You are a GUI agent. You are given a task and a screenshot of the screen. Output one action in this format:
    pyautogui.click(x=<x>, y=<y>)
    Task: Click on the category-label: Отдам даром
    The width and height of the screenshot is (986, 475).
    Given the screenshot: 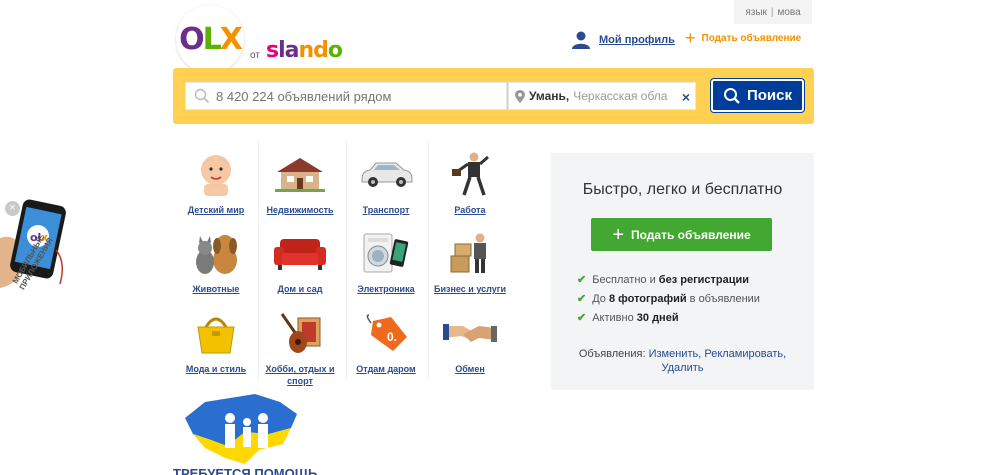 What is the action you would take?
    pyautogui.click(x=386, y=369)
    